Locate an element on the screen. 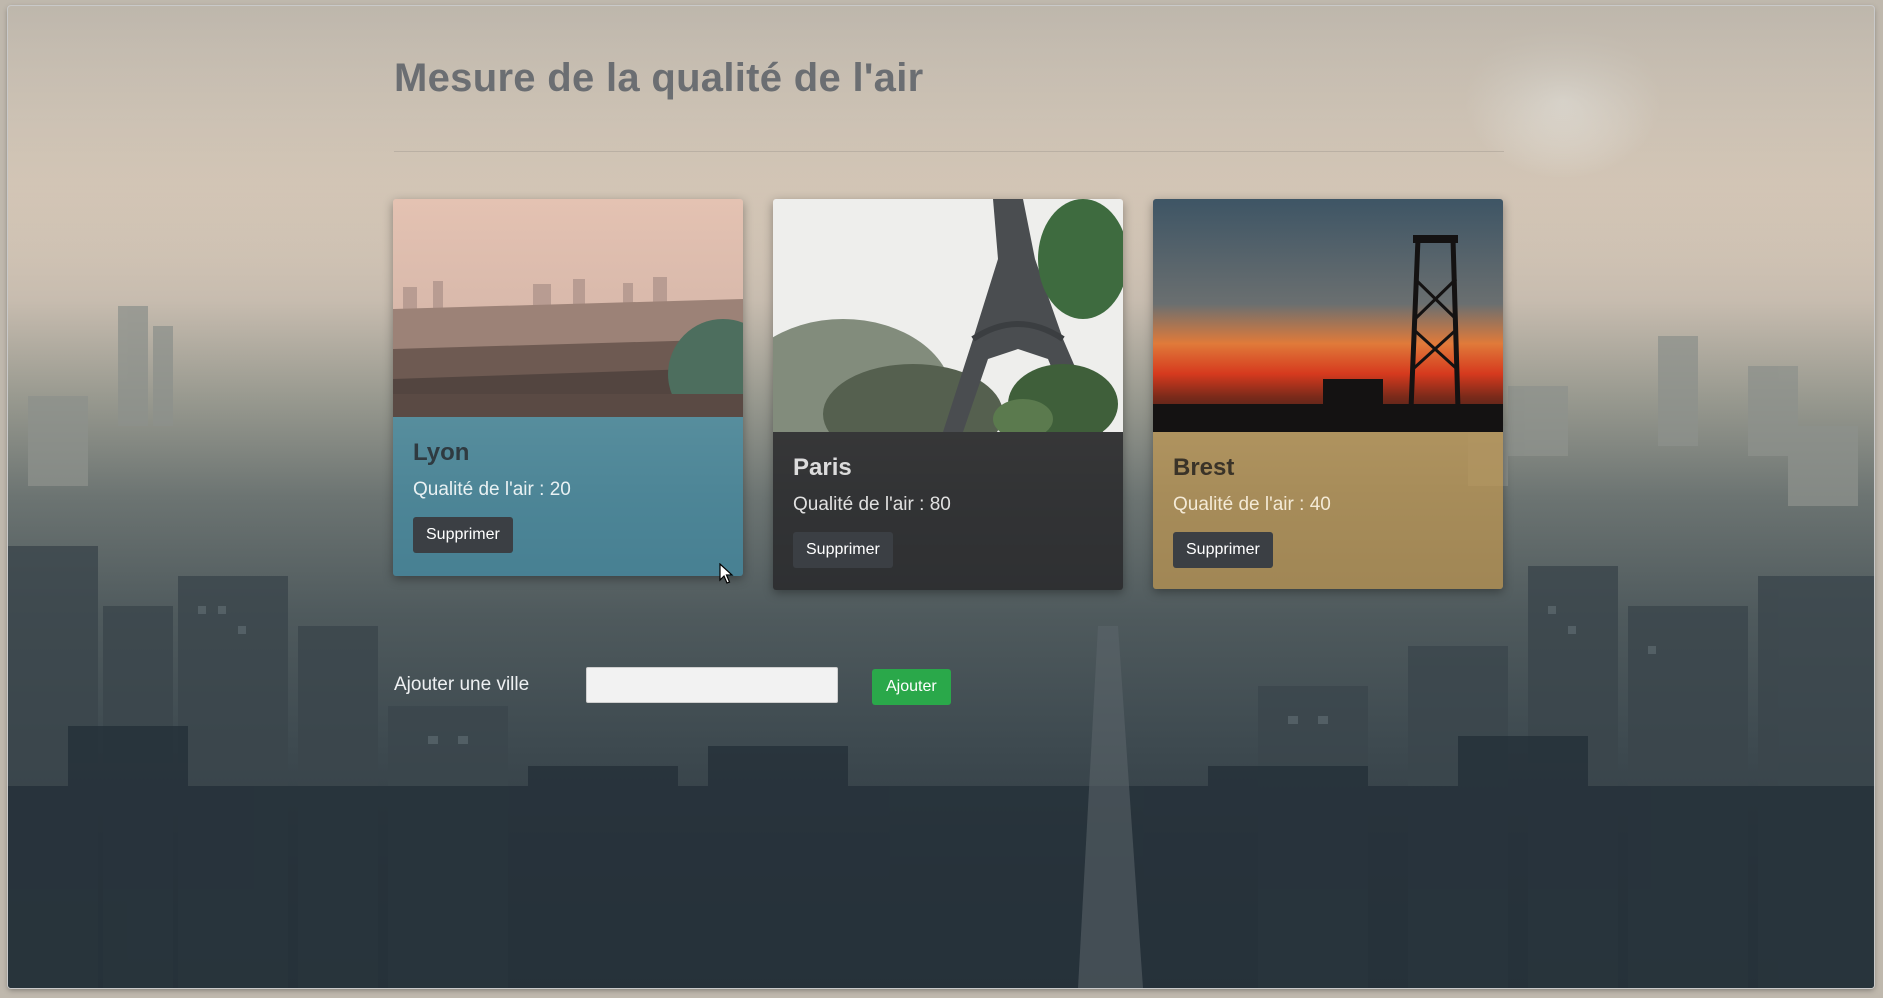 The width and height of the screenshot is (1883, 998). lyon-card-body: Lyon Qualité de l'air : 20 Supprimer is located at coordinates (568, 496).